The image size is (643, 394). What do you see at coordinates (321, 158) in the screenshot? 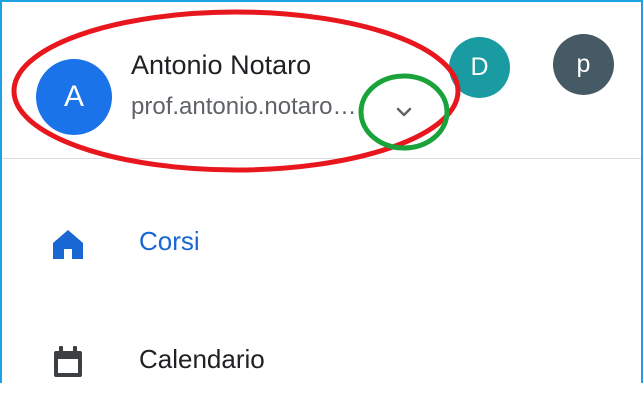
I see `header-divider` at bounding box center [321, 158].